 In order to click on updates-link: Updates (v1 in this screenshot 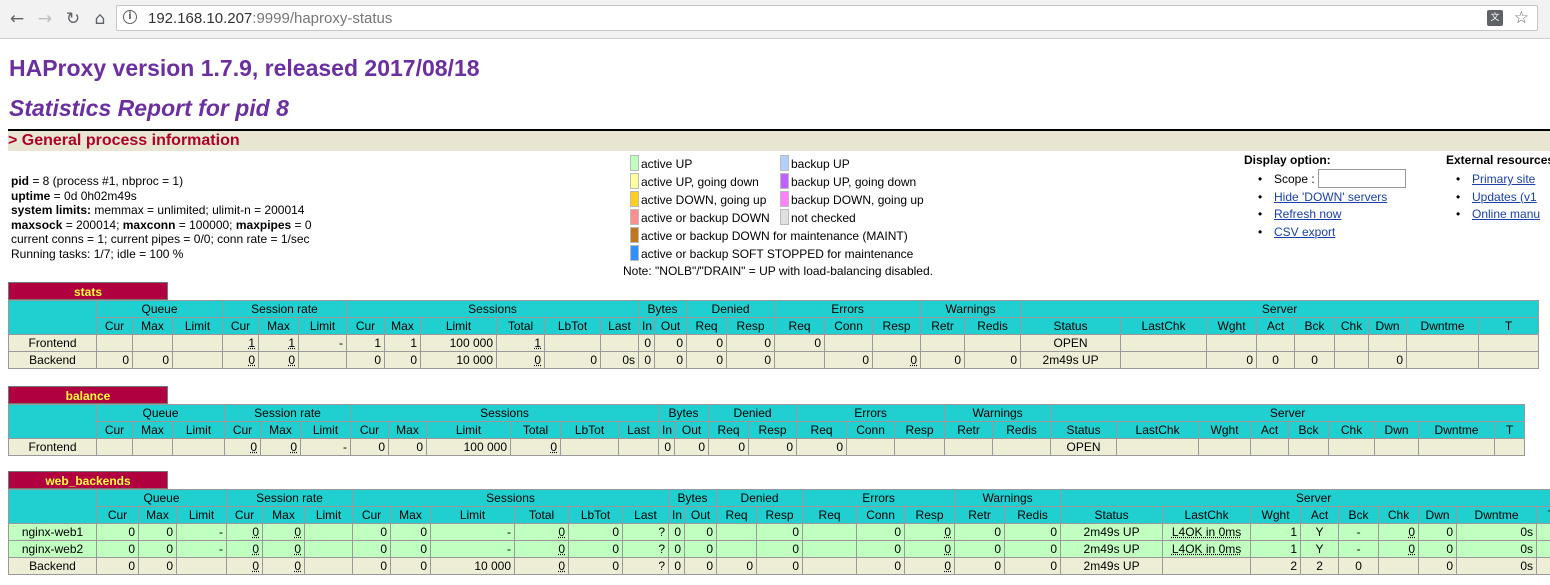, I will do `click(1504, 197)`.